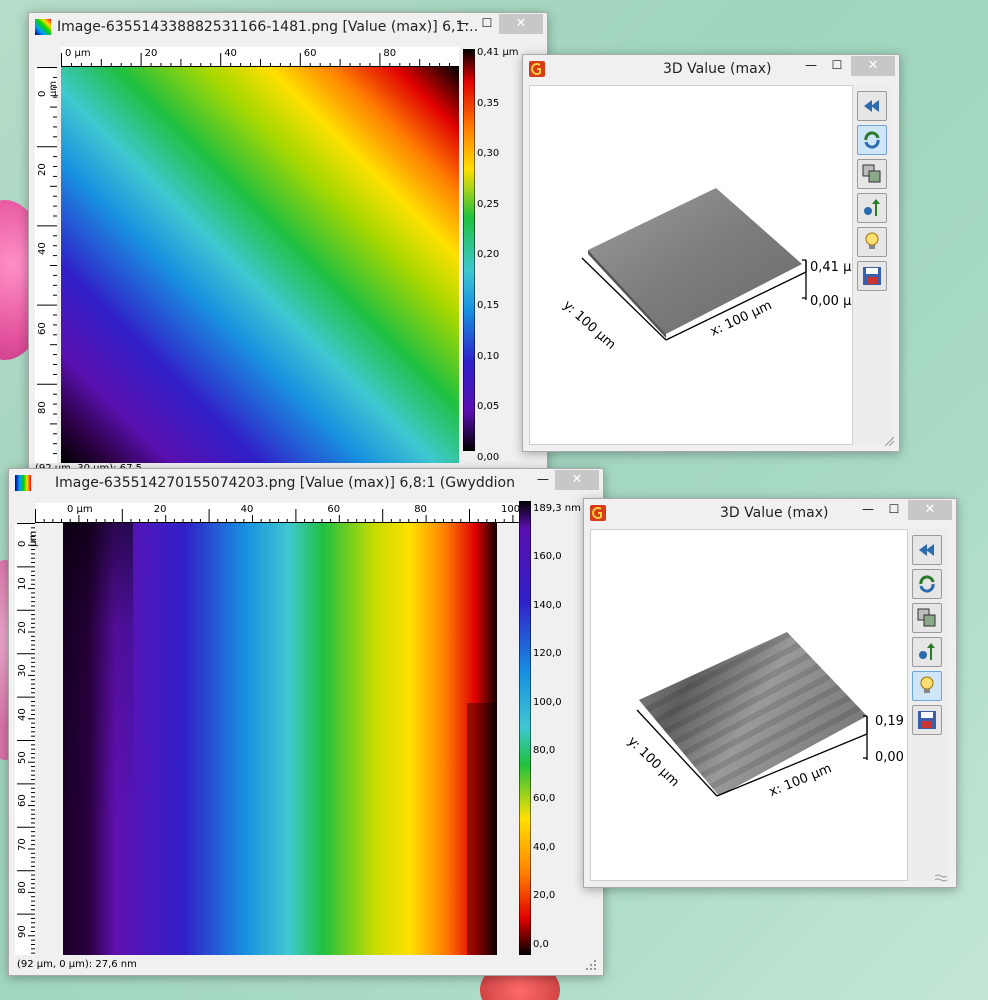  Describe the element at coordinates (22, 671) in the screenshot. I see `ruler-tick-label: 30` at that location.